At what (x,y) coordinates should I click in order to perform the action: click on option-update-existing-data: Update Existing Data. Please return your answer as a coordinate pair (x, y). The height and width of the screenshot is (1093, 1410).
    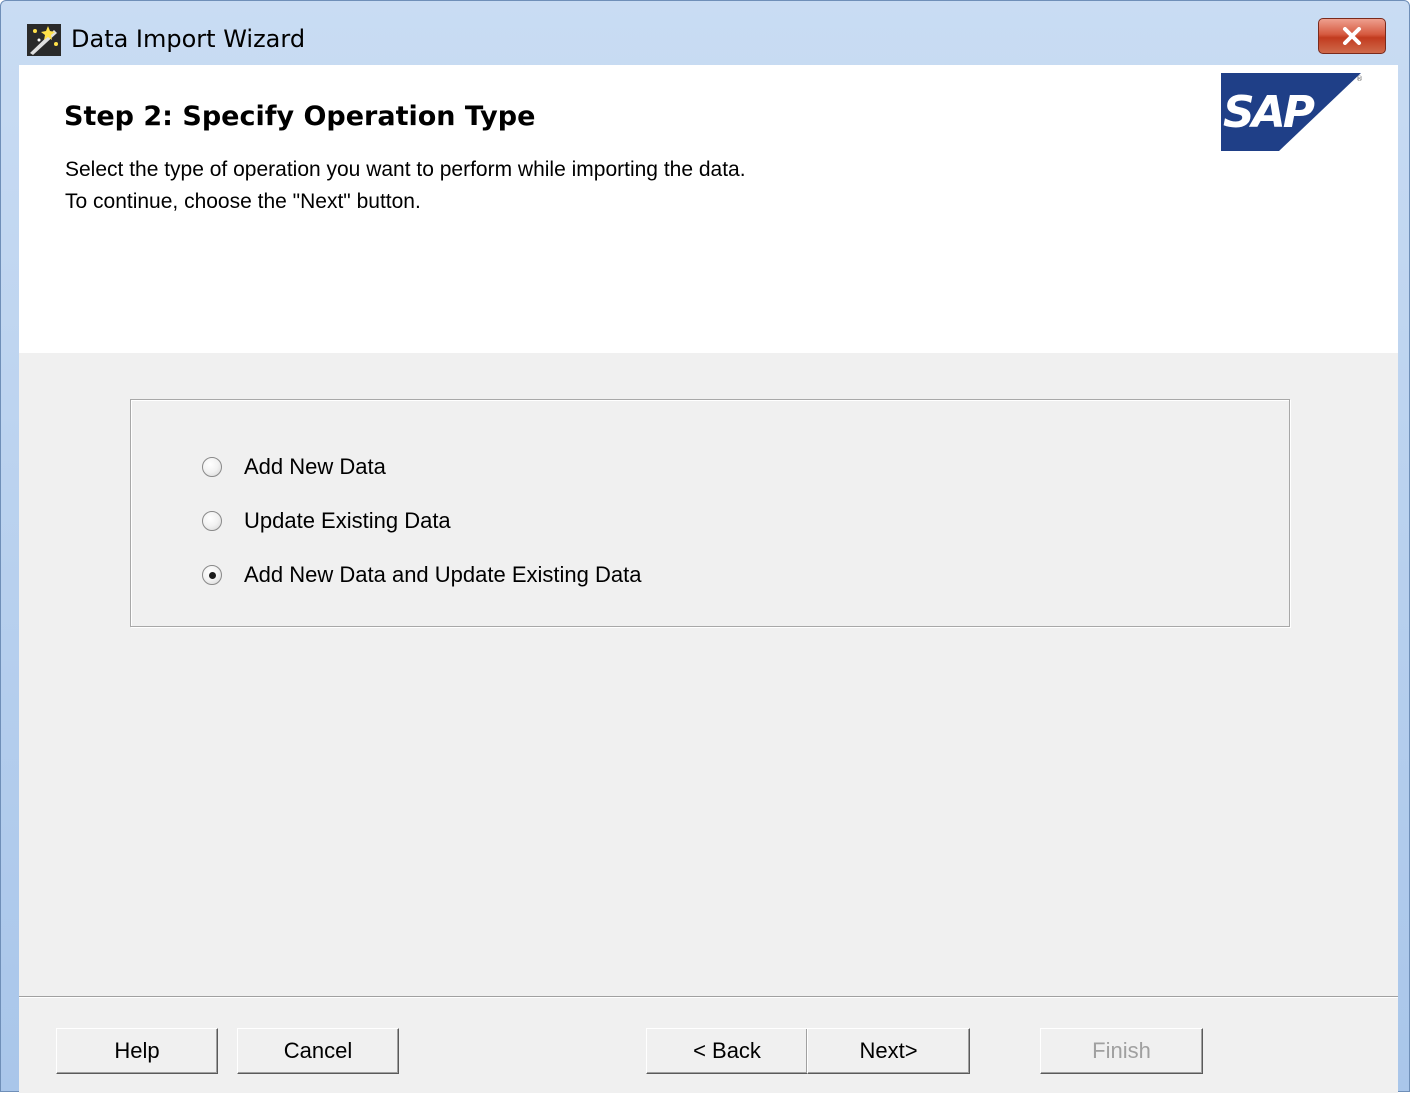
    Looking at the image, I should click on (326, 521).